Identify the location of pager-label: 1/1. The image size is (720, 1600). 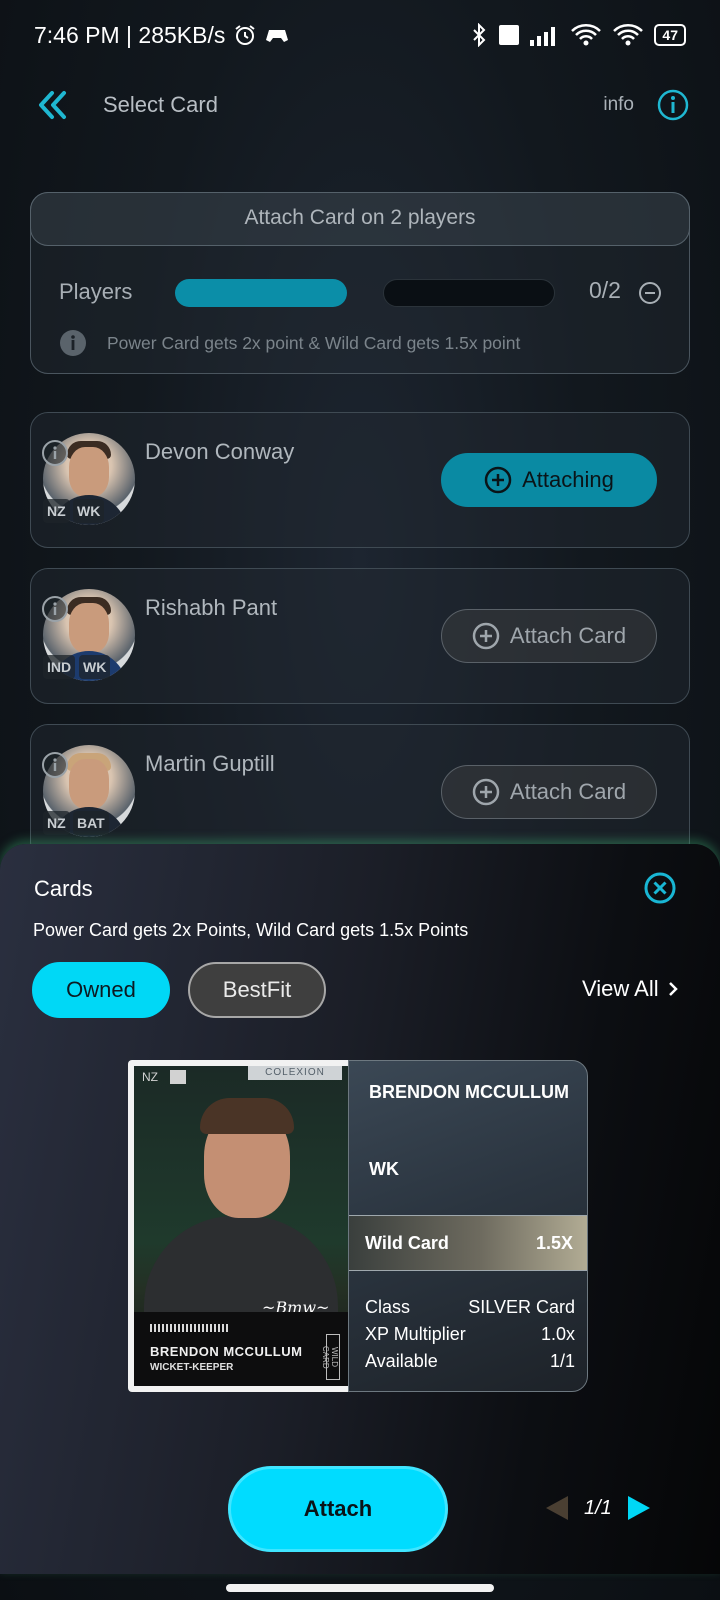
(598, 1507).